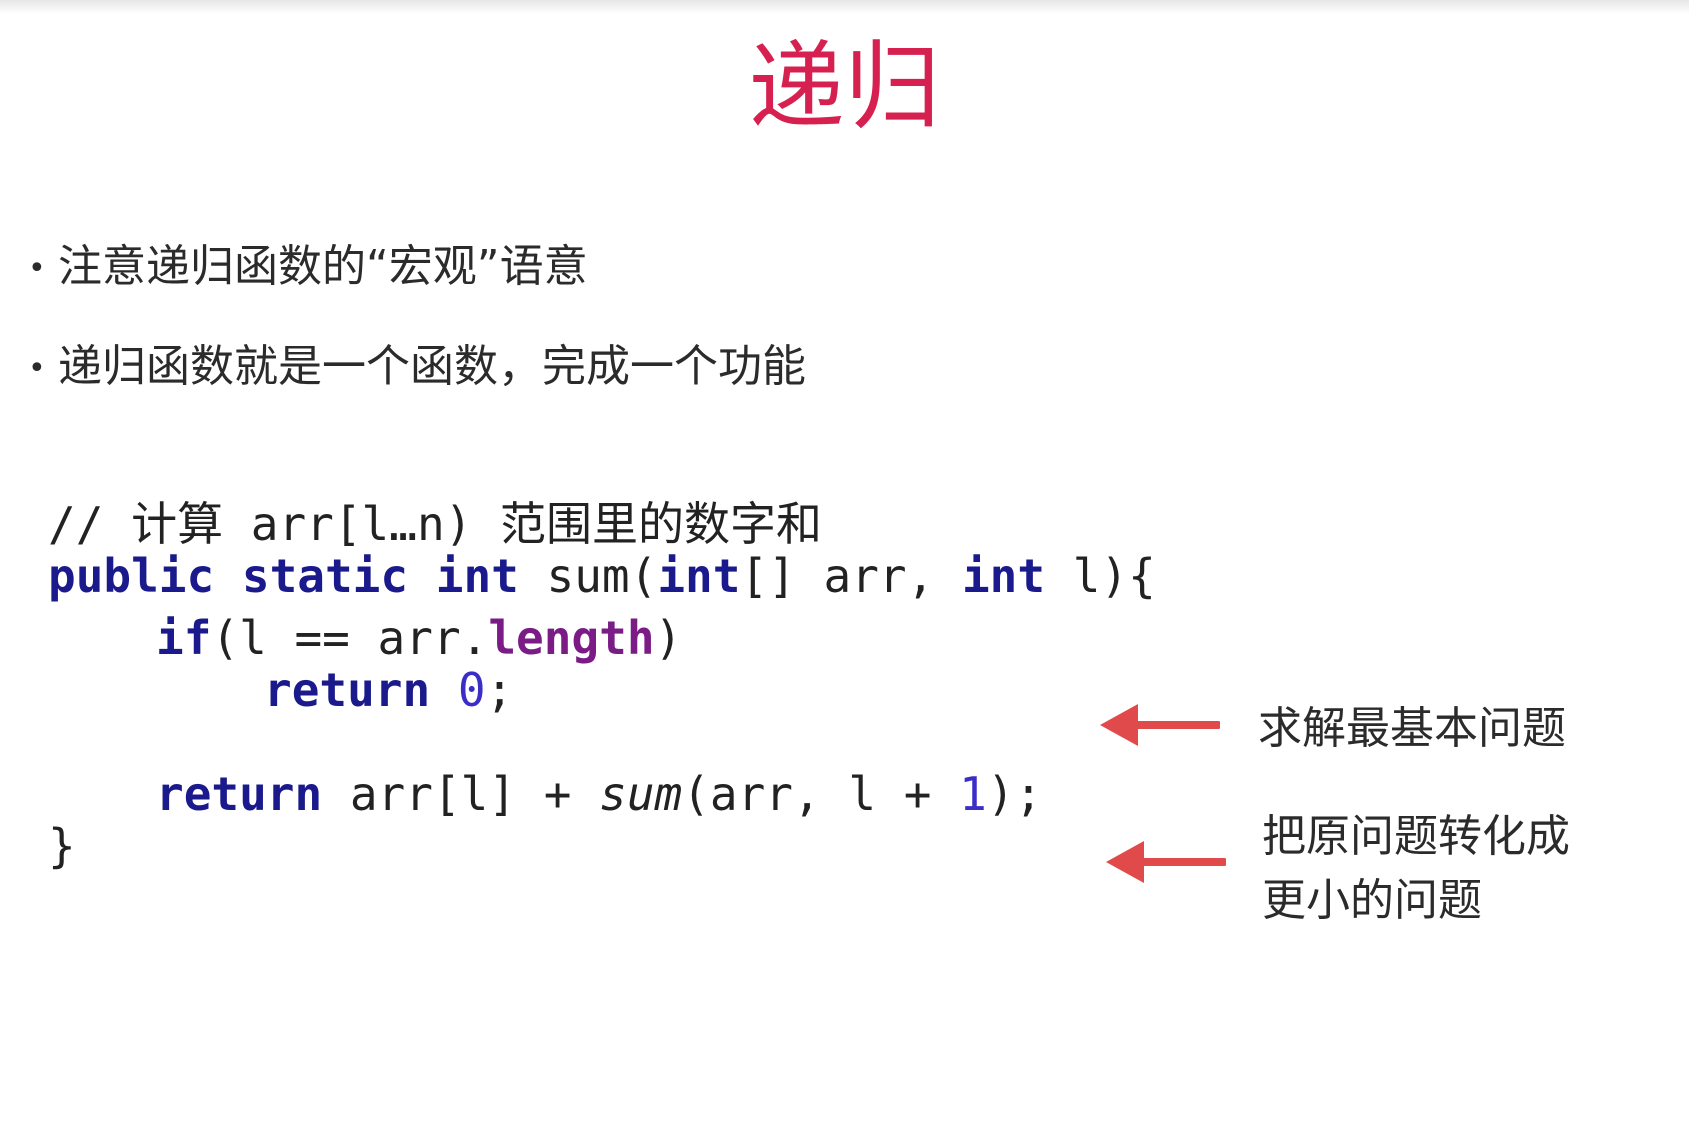 This screenshot has height=1144, width=1689. What do you see at coordinates (471, 690) in the screenshot?
I see `number-literal: 0` at bounding box center [471, 690].